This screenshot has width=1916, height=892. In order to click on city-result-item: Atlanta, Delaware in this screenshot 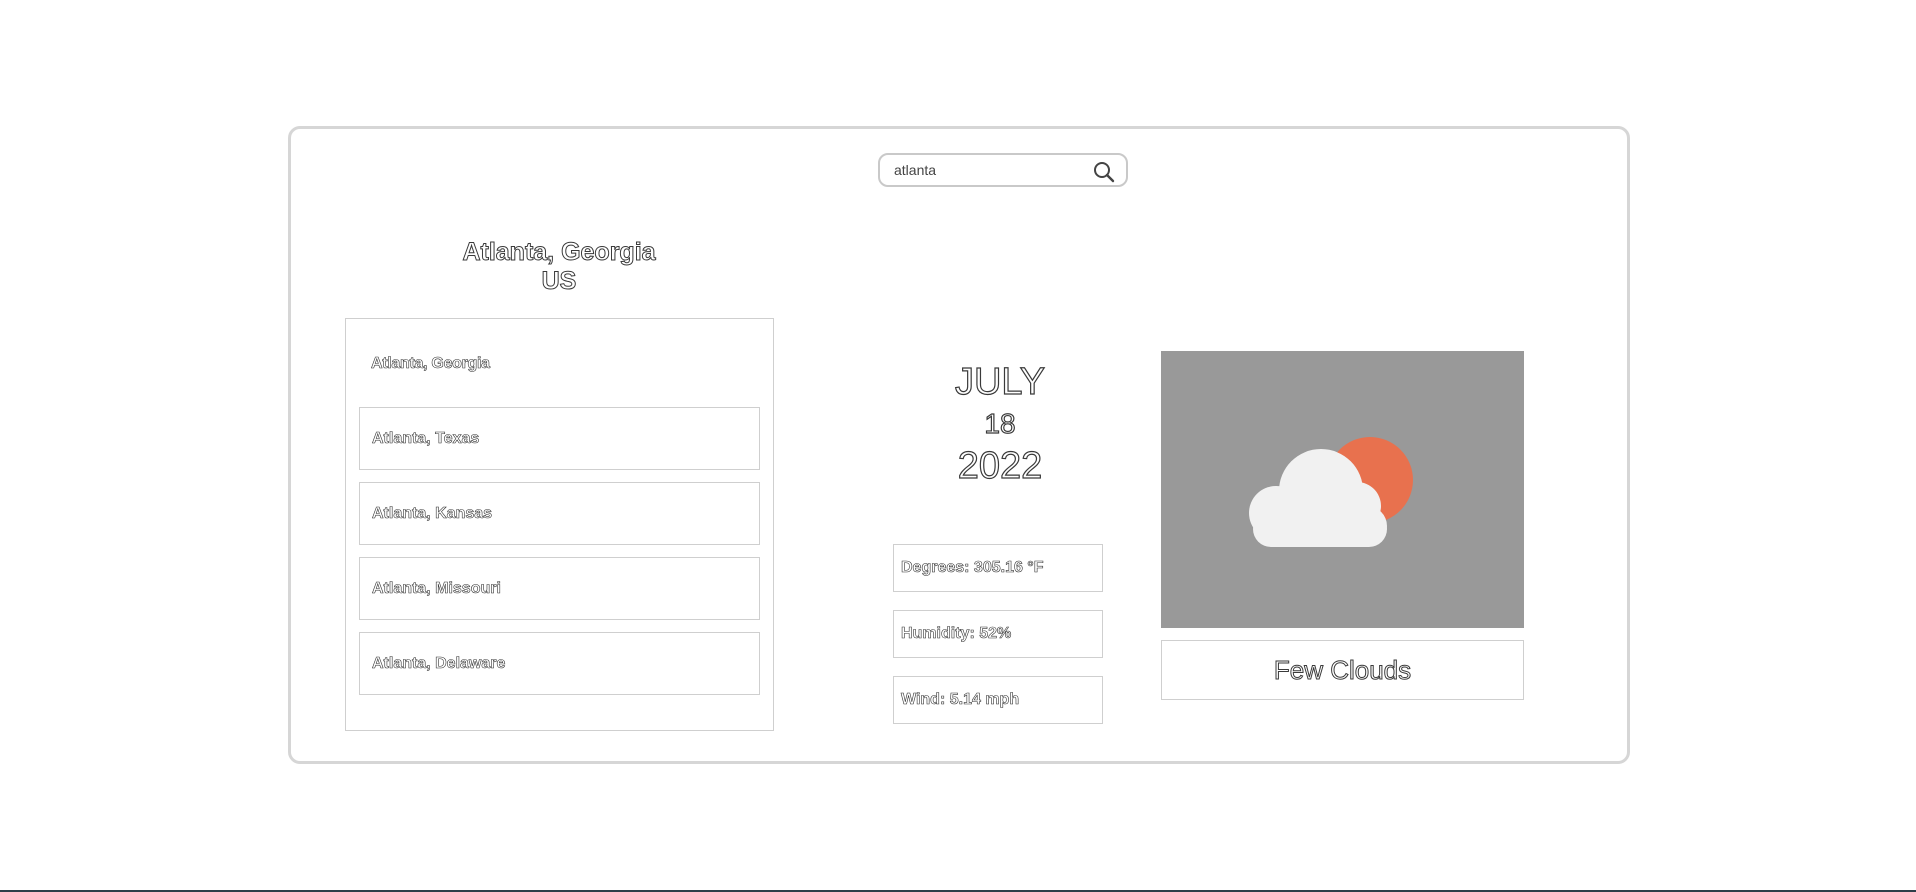, I will do `click(559, 663)`.